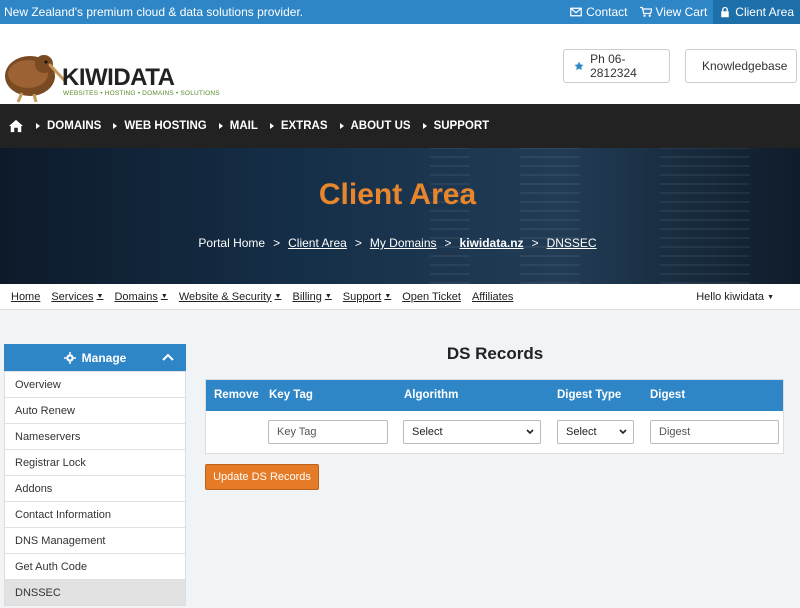 This screenshot has width=800, height=608. I want to click on sidebar-item-contact-information: Contact Information, so click(95, 514).